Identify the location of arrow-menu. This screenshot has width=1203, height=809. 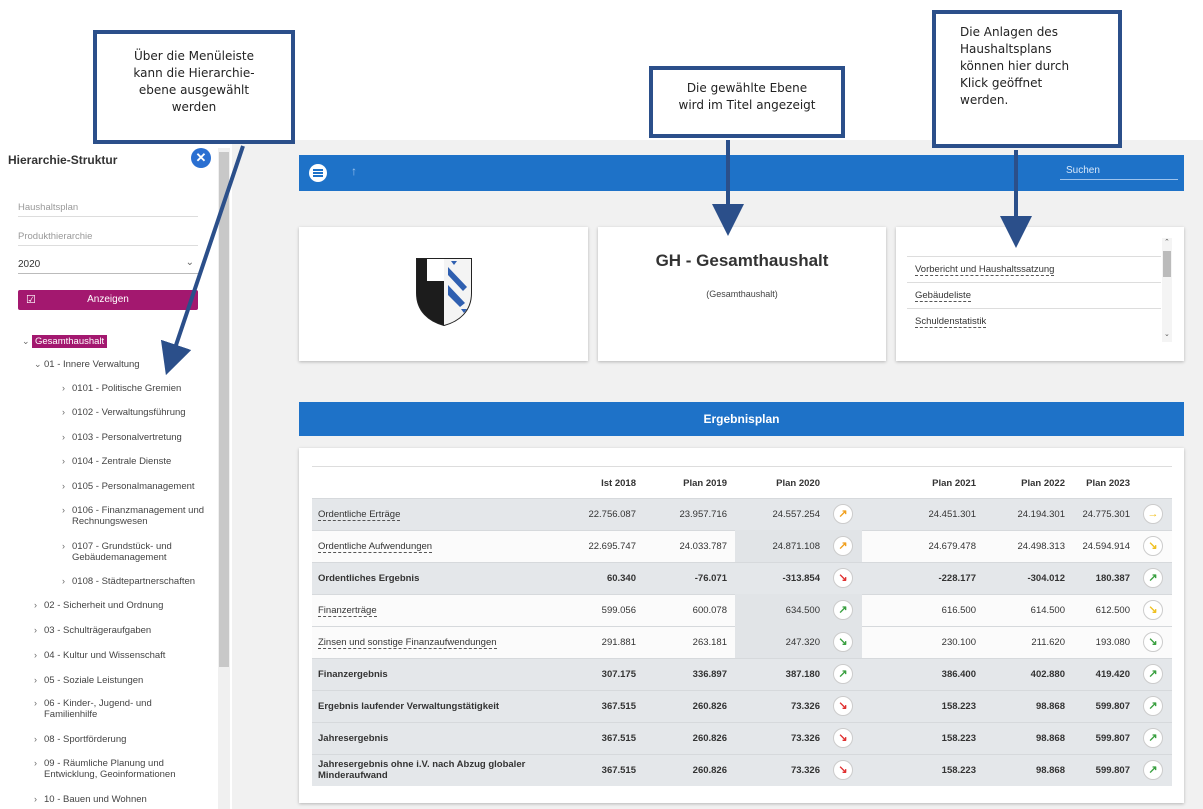
(202, 260).